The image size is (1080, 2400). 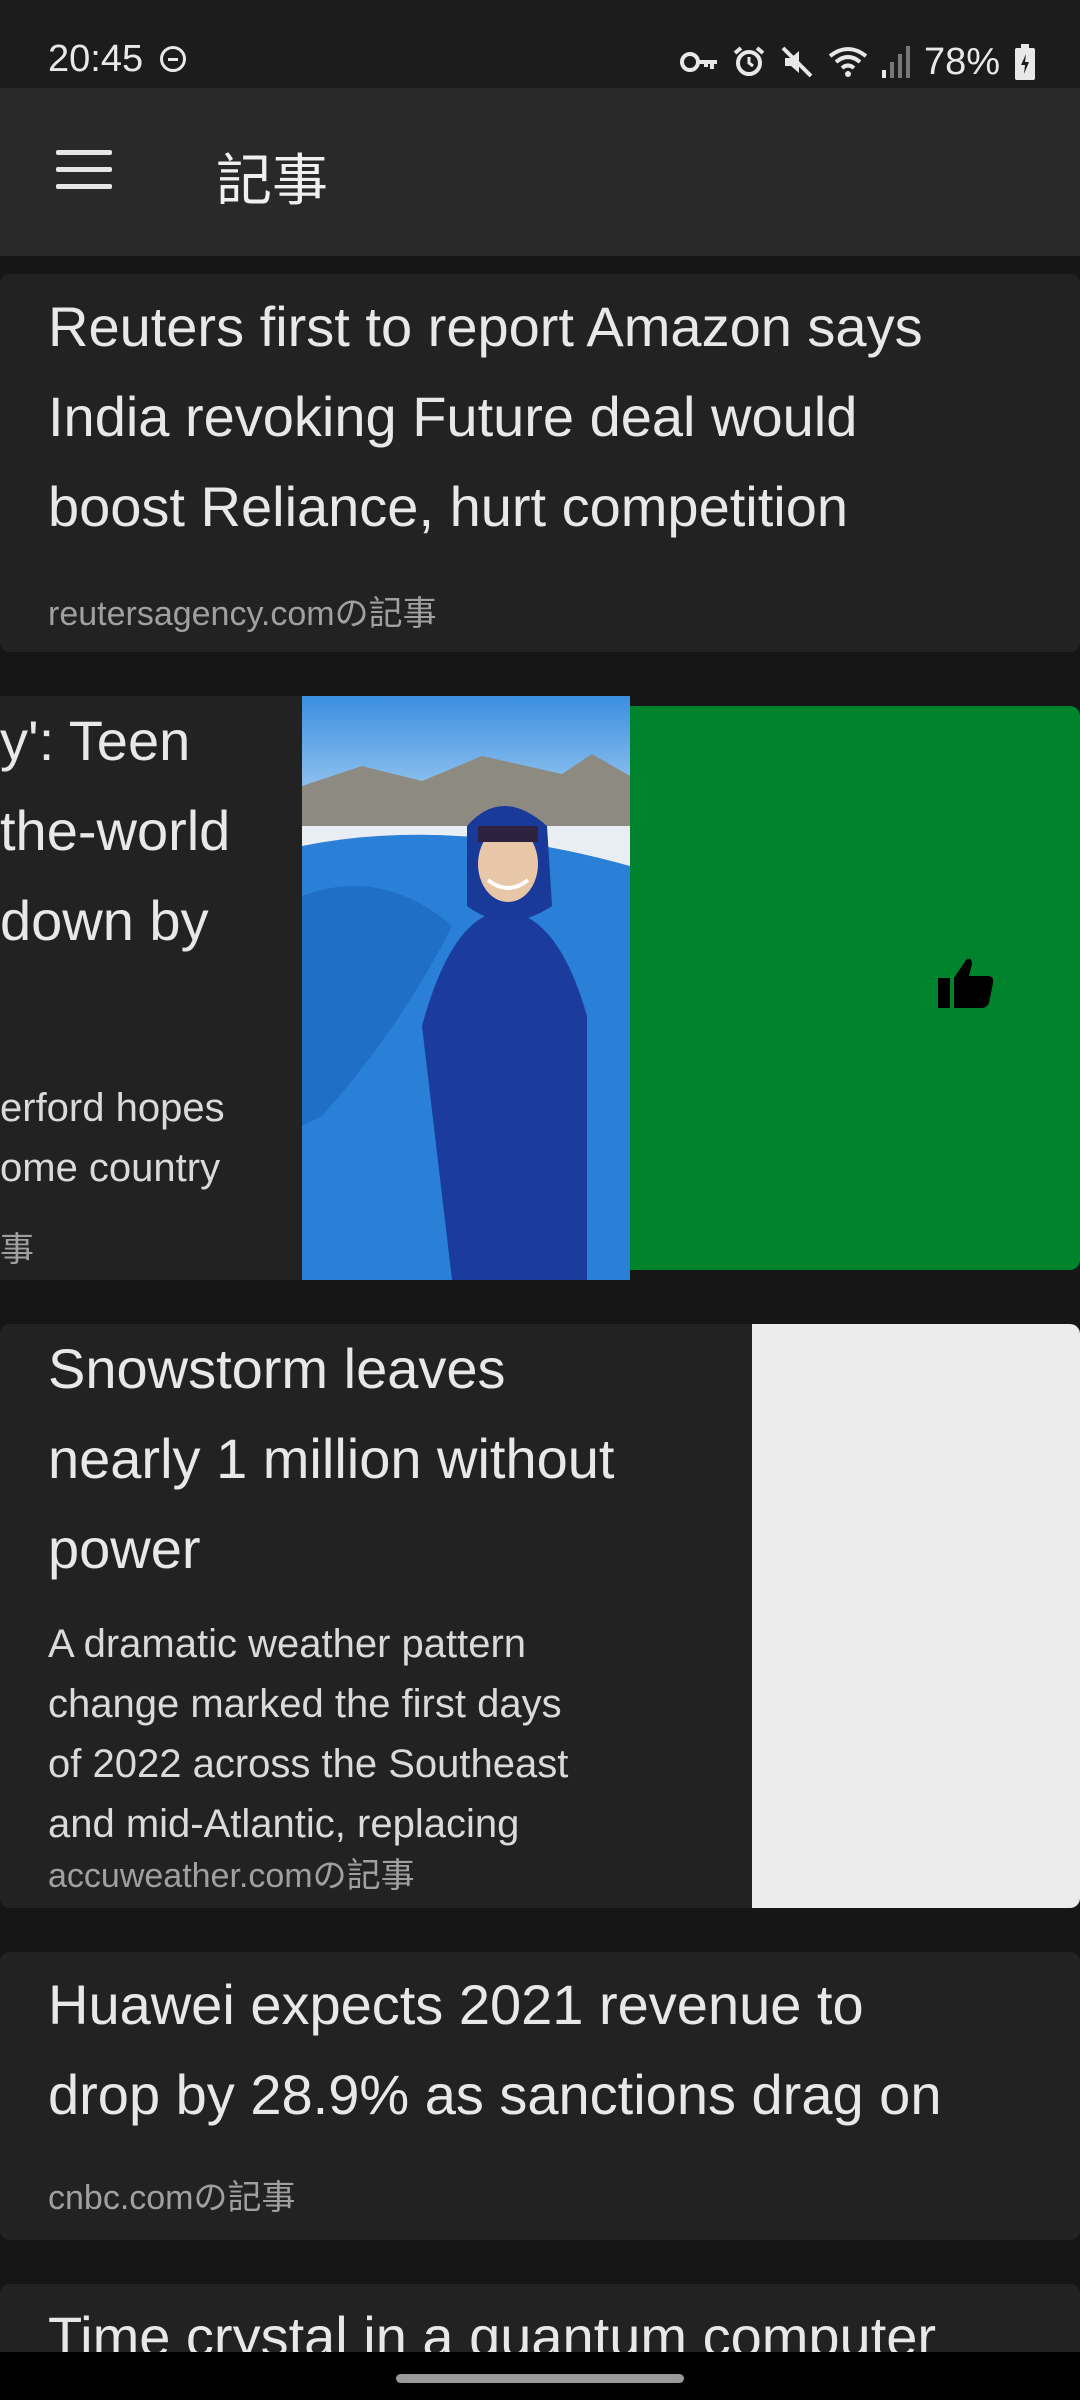 What do you see at coordinates (961, 61) in the screenshot?
I see `battery-percent: 78%` at bounding box center [961, 61].